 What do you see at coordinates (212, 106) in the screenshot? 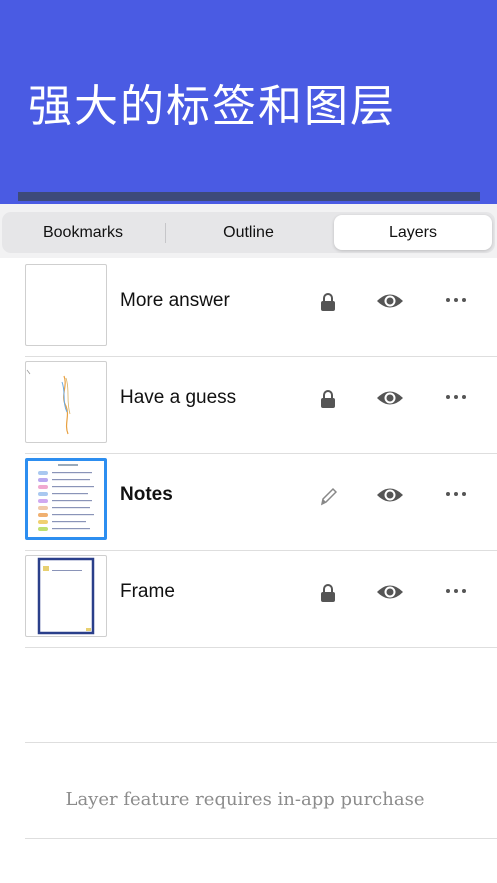
I see `banner-title: 强大的标签和图层` at bounding box center [212, 106].